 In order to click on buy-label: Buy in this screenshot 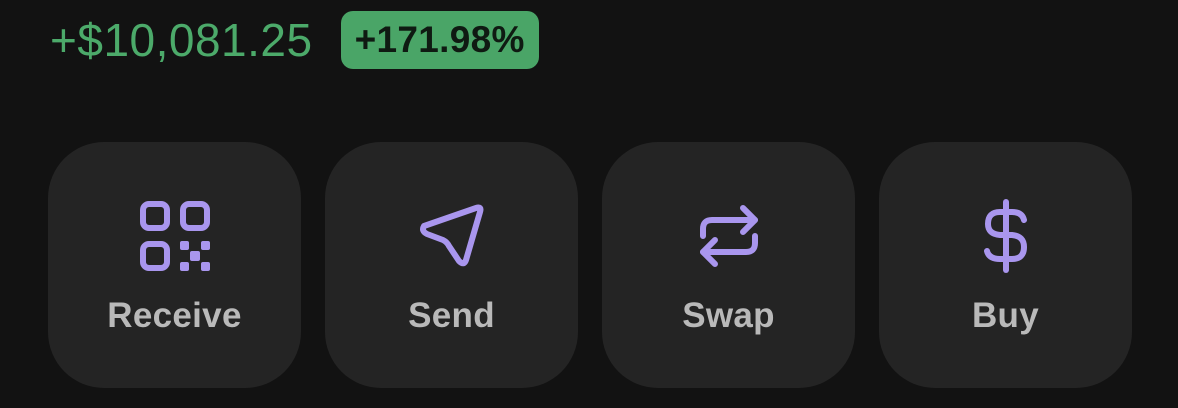, I will do `click(1005, 315)`.